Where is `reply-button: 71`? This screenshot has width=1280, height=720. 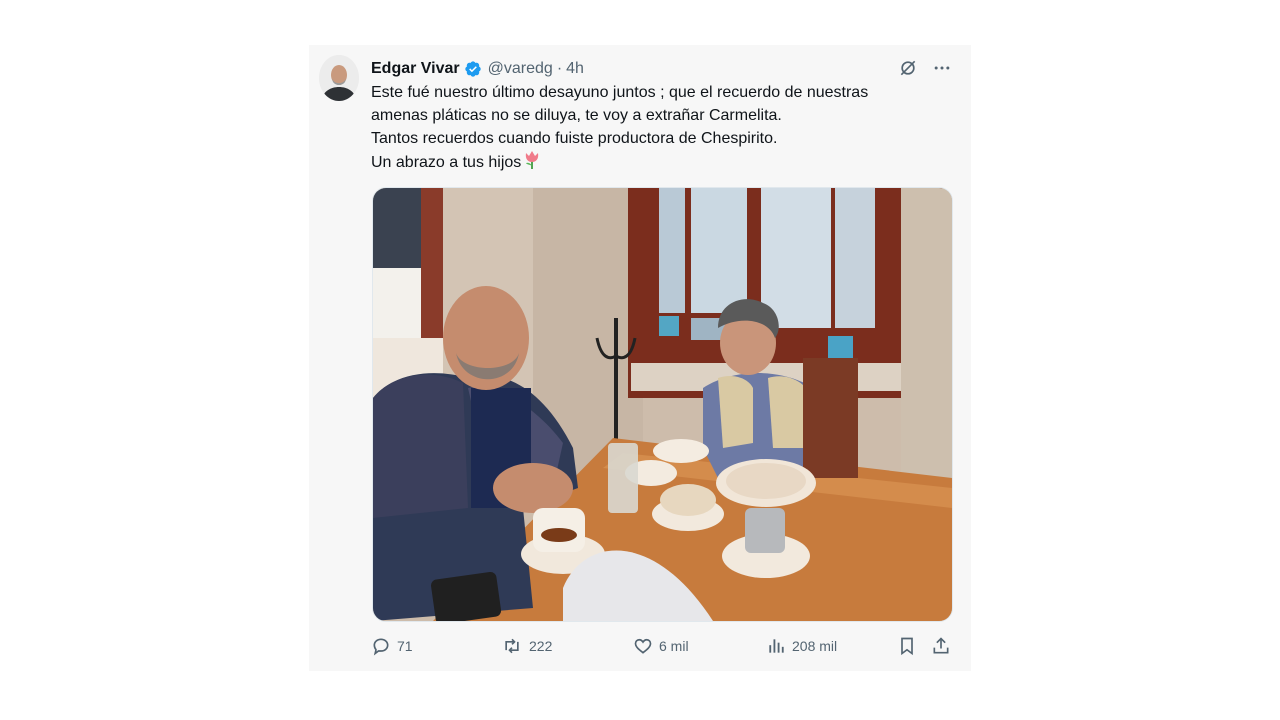 reply-button: 71 is located at coordinates (392, 646).